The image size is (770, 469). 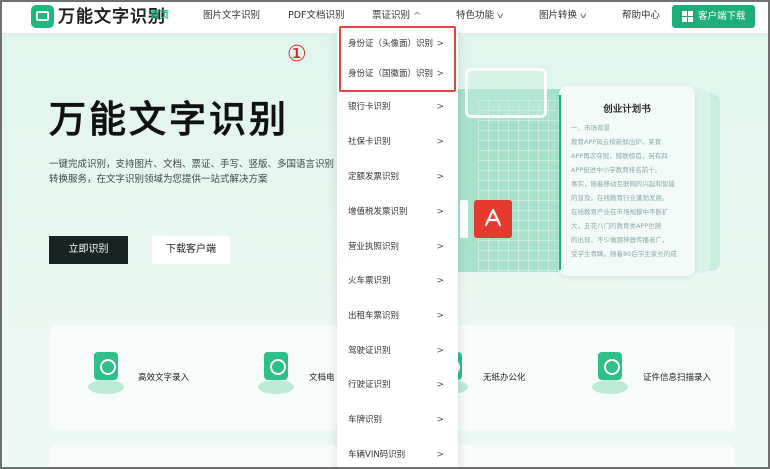 What do you see at coordinates (616, 142) in the screenshot?
I see `document-line: 教育APP风云榜新鲜出炉，某育` at bounding box center [616, 142].